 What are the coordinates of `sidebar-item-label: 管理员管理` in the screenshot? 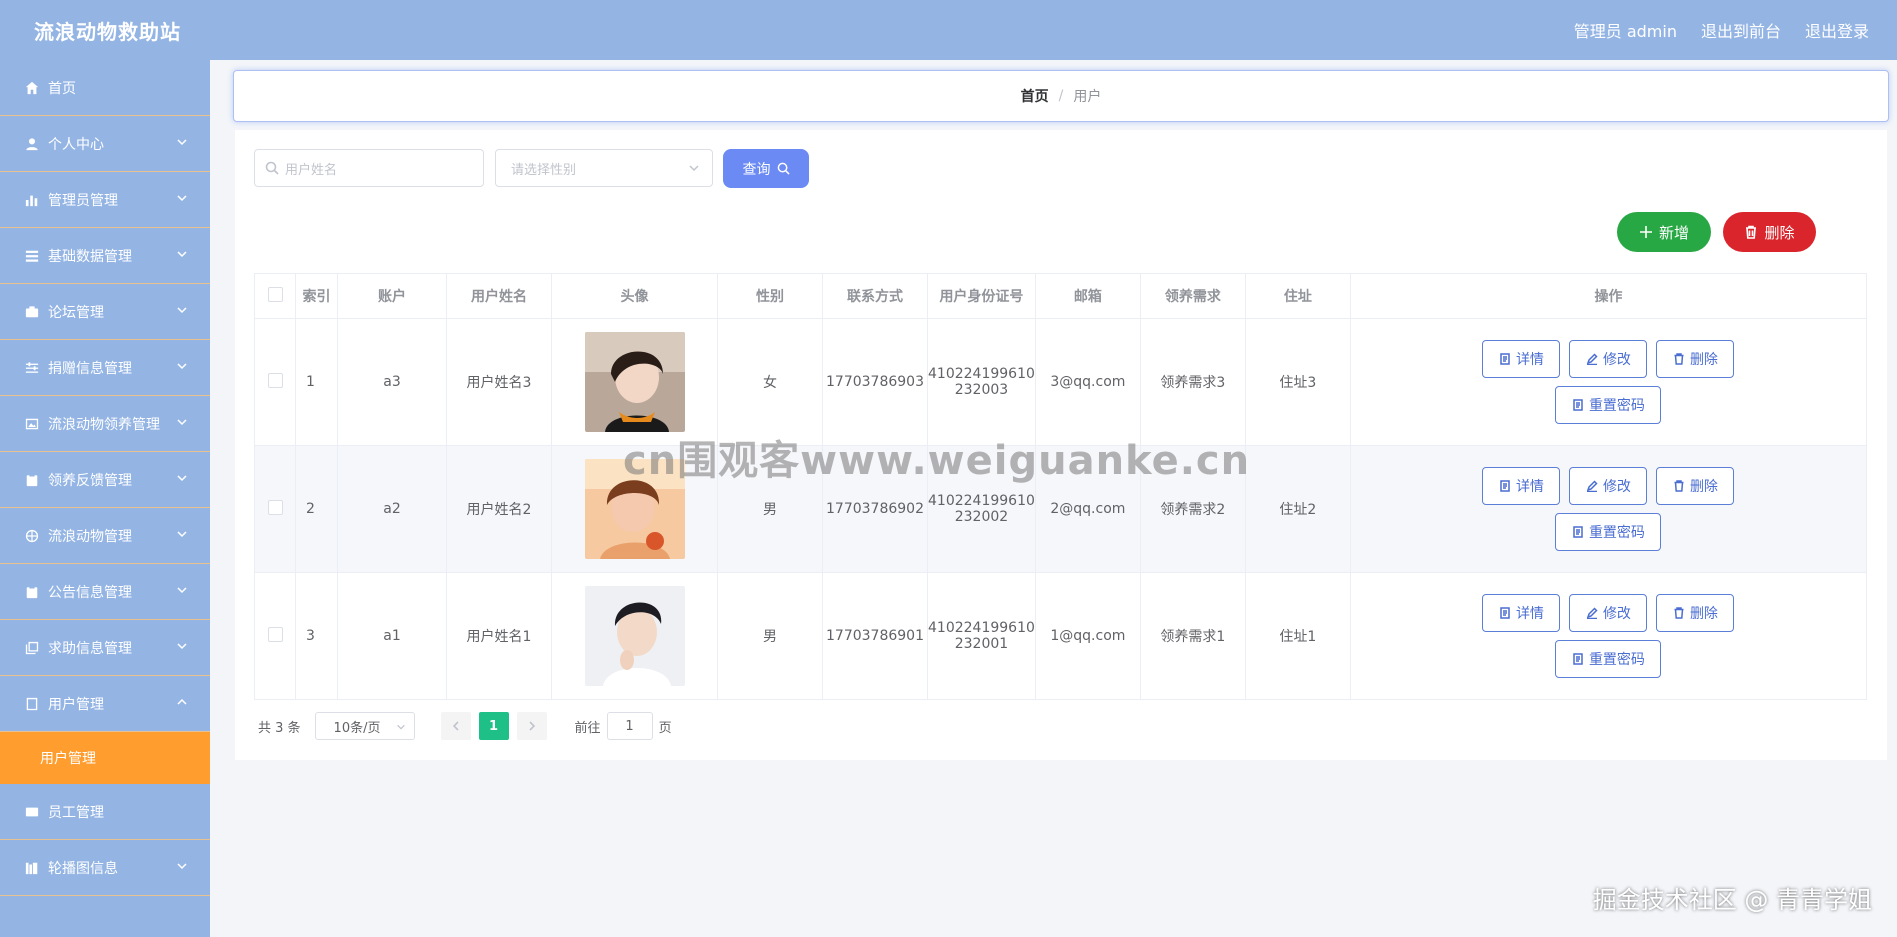 It's located at (83, 200).